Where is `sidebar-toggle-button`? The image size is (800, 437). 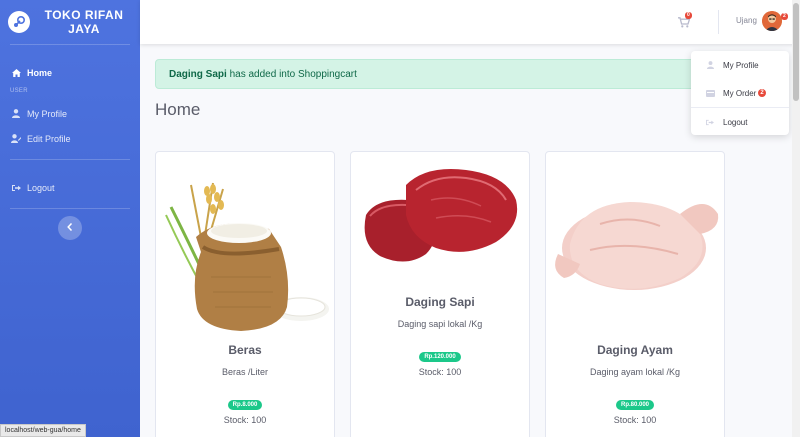 sidebar-toggle-button is located at coordinates (70, 228).